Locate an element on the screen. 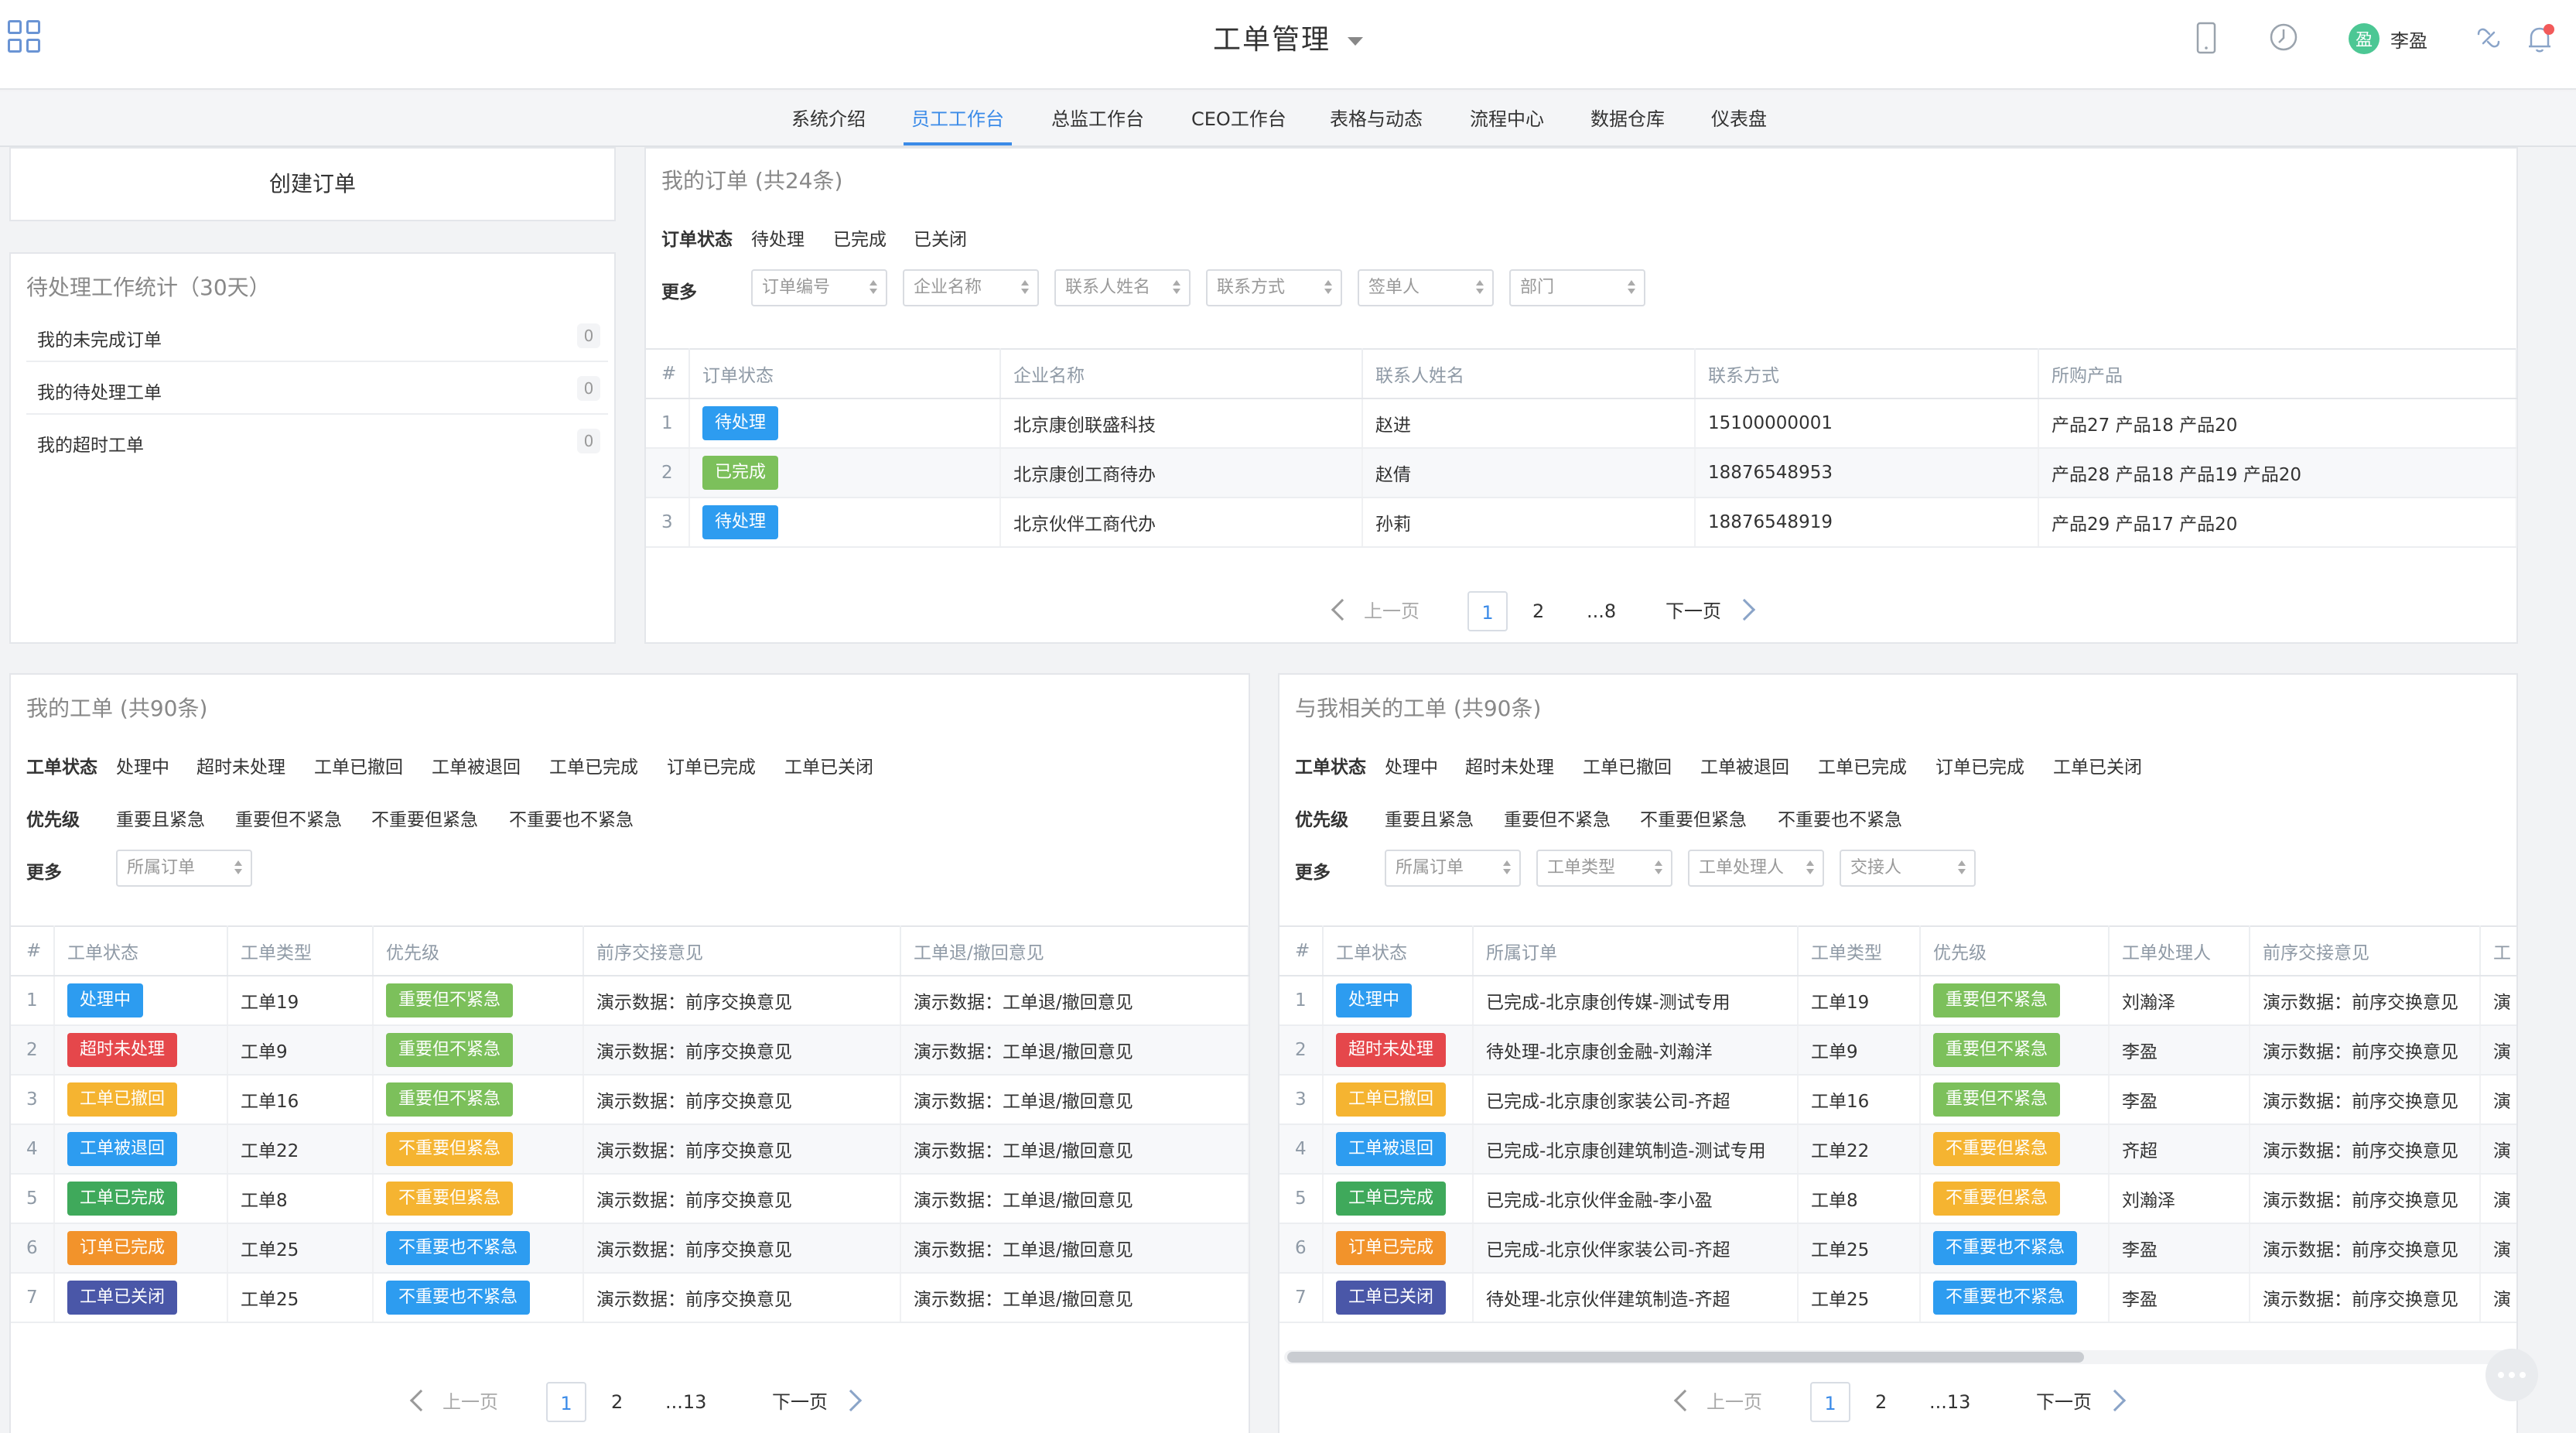 The width and height of the screenshot is (2576, 1433). bell-icon is located at coordinates (2540, 39).